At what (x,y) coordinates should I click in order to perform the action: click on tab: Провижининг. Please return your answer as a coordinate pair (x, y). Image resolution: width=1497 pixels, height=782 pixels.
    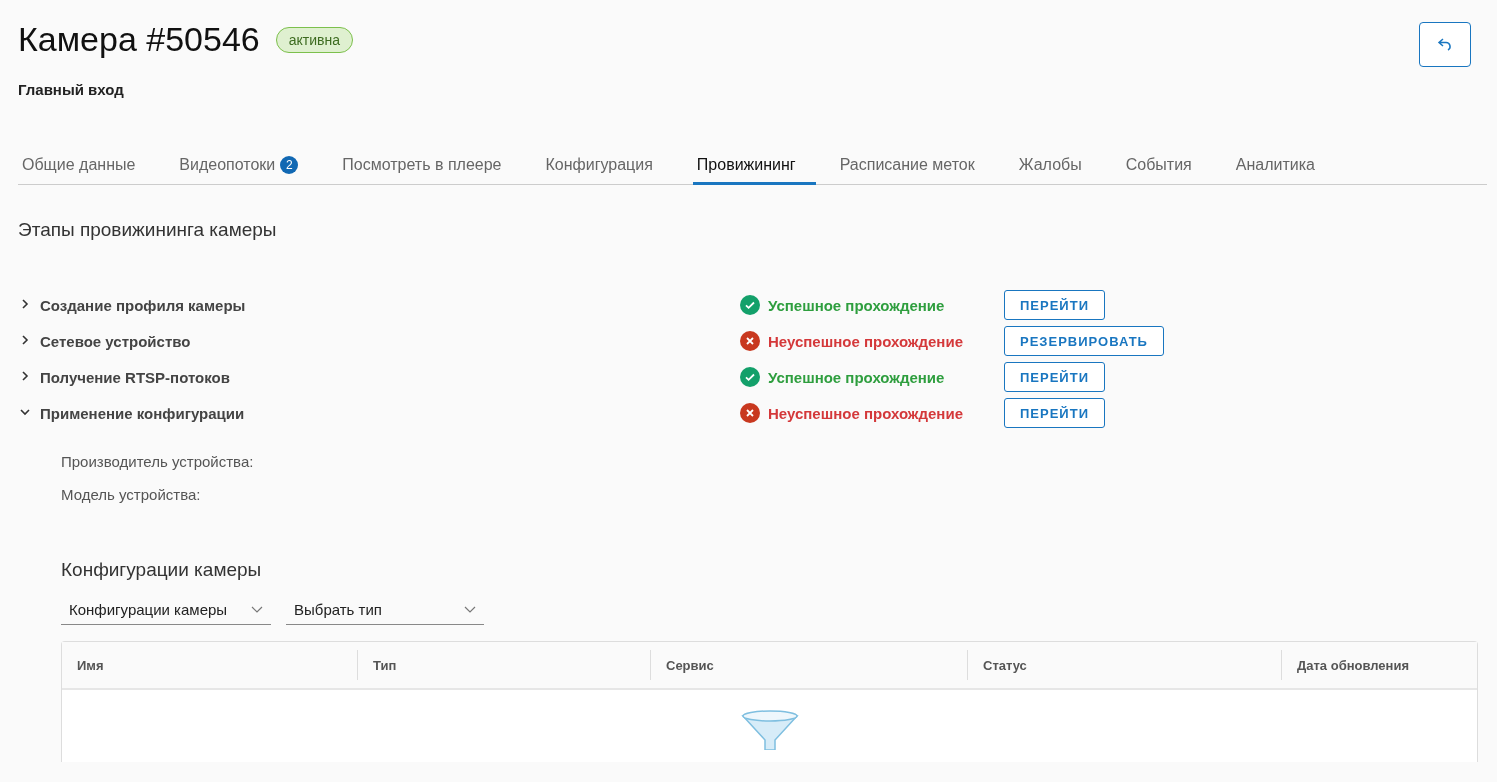
    Looking at the image, I should click on (754, 170).